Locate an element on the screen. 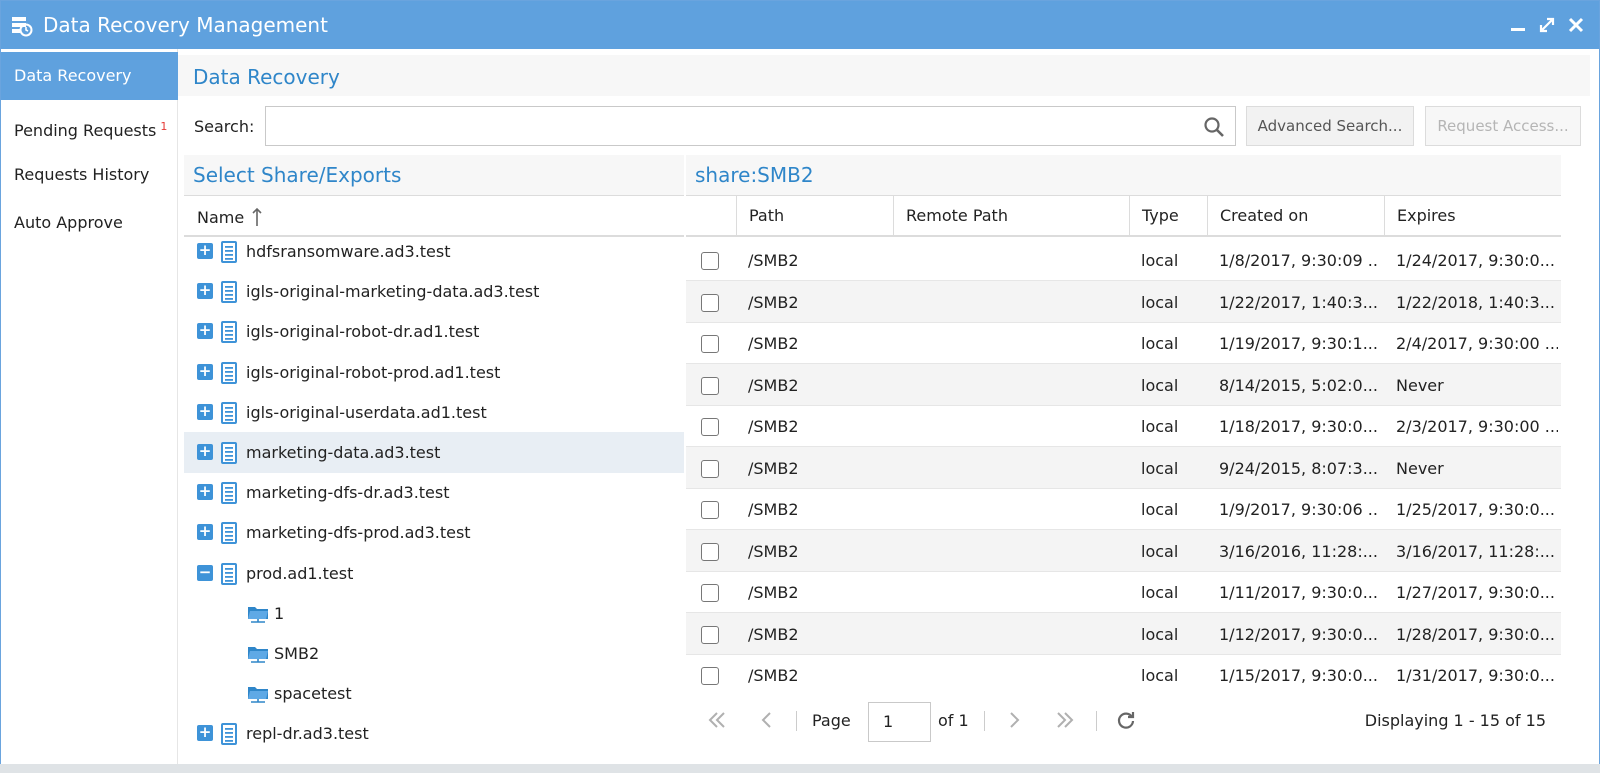 Image resolution: width=1600 pixels, height=773 pixels. search-icon is located at coordinates (1214, 127).